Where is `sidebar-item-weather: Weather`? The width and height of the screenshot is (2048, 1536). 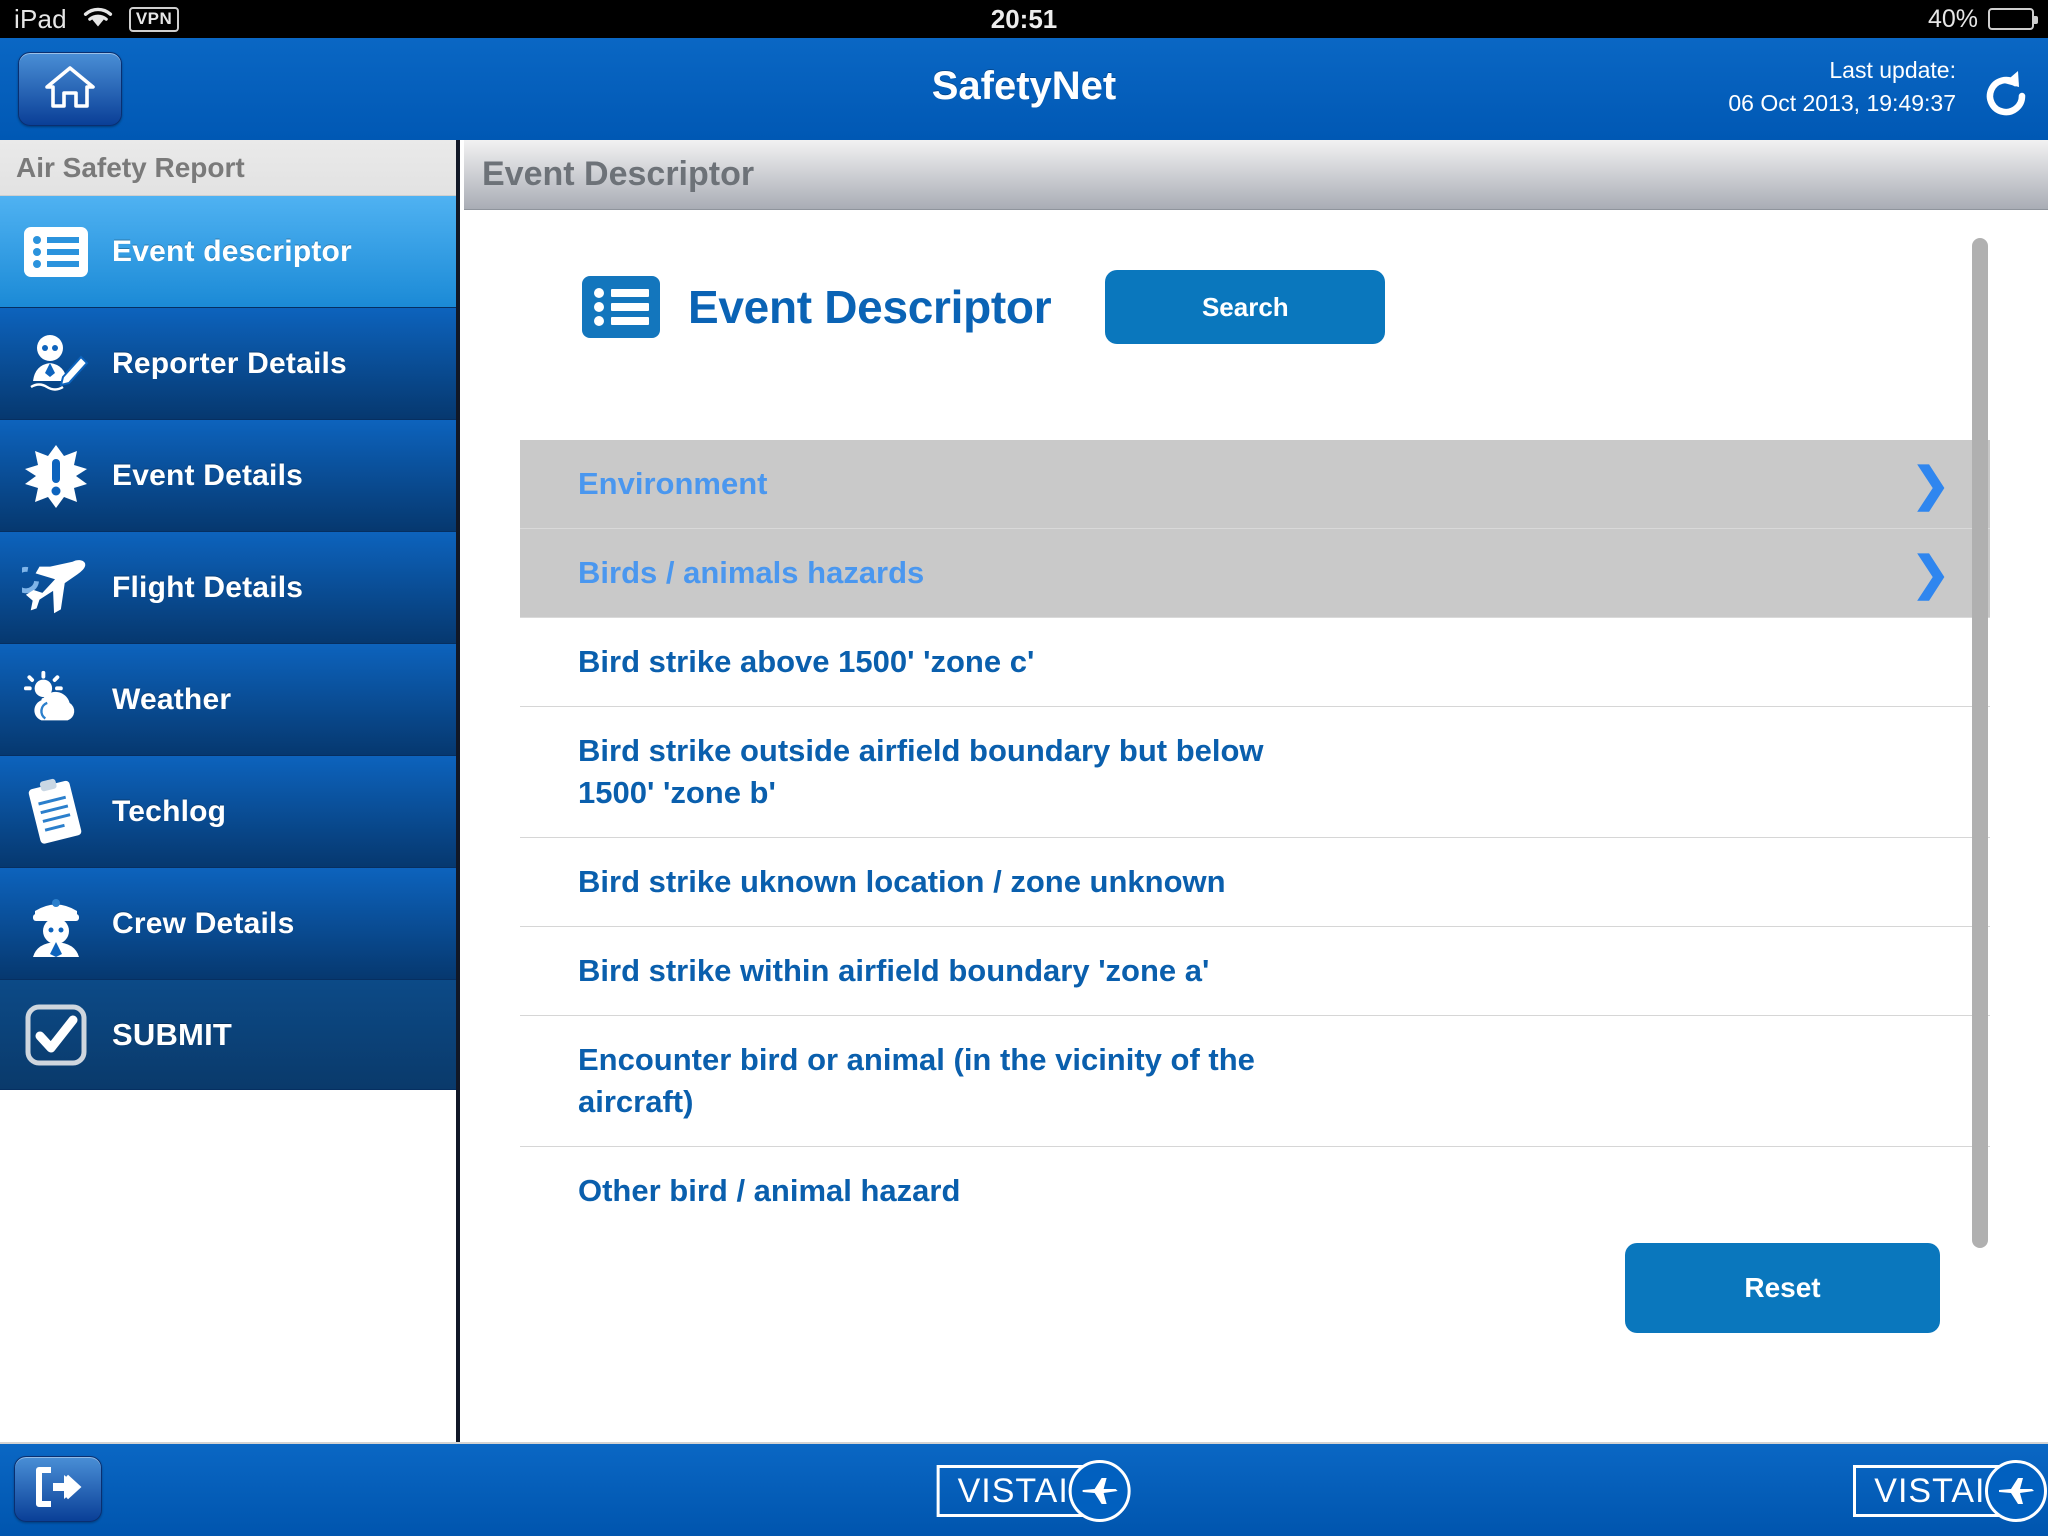
sidebar-item-weather: Weather is located at coordinates (228, 700).